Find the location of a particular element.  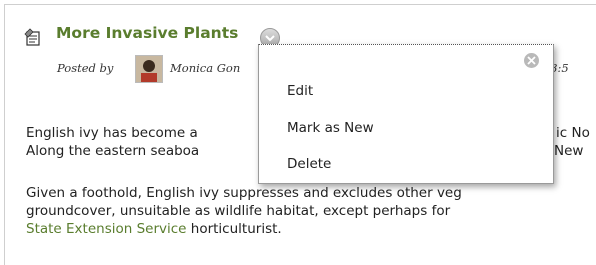

author-avatar is located at coordinates (149, 69).